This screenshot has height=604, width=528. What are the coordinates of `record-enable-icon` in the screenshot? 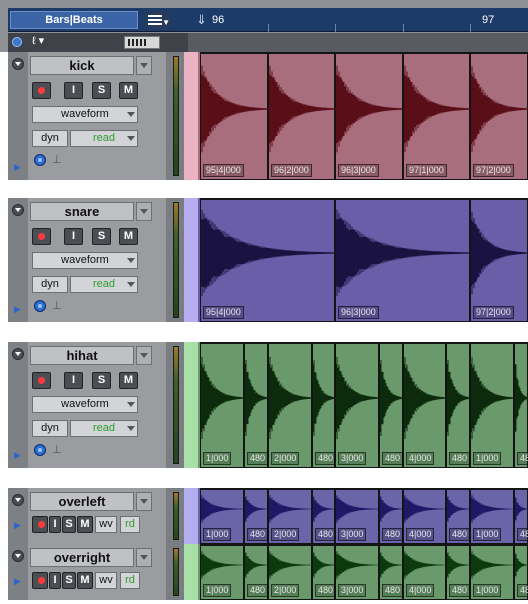 It's located at (17, 42).